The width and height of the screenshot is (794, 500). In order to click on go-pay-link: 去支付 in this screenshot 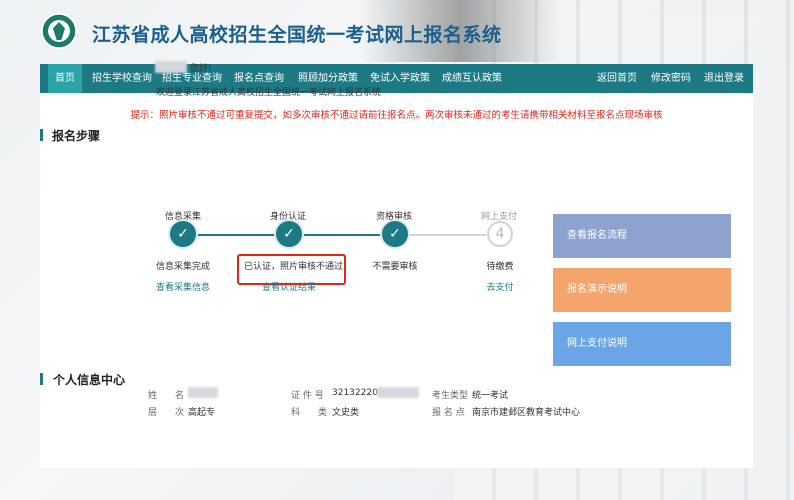, I will do `click(500, 286)`.